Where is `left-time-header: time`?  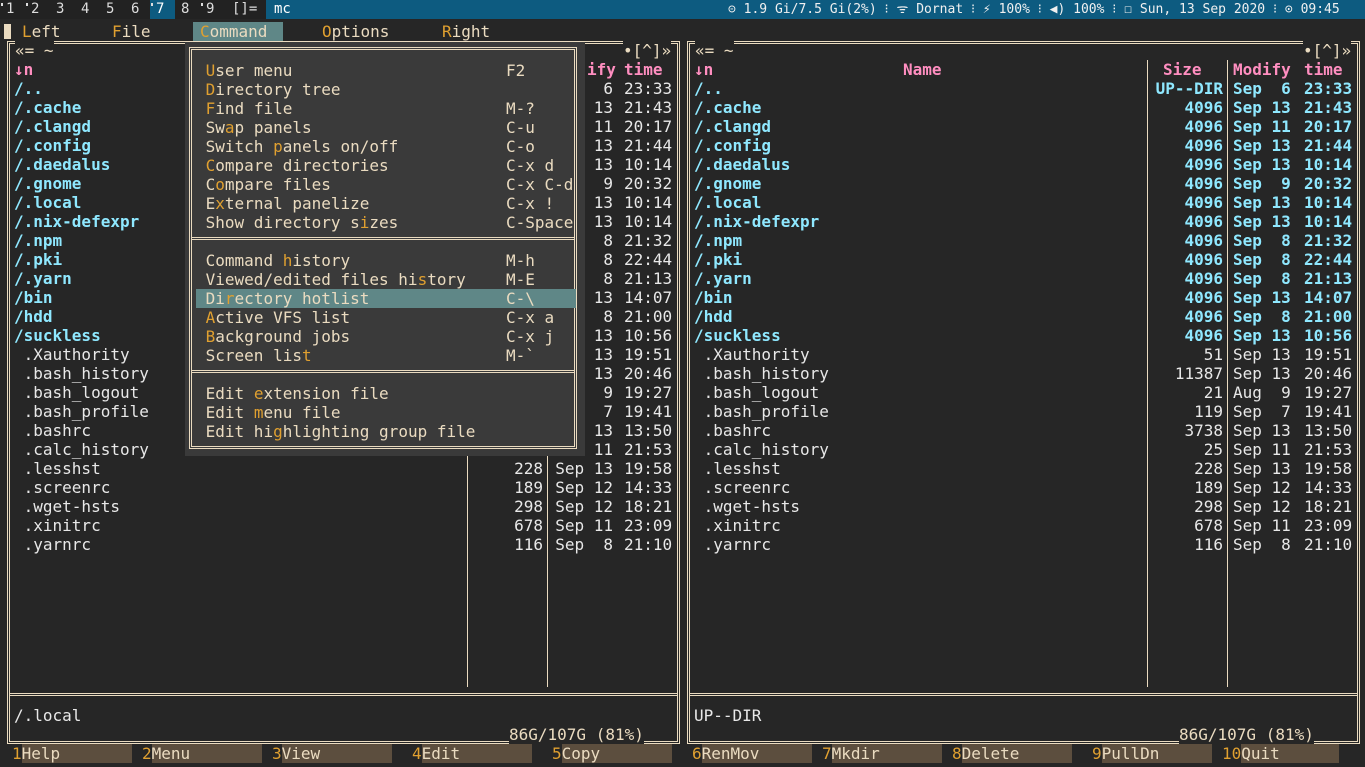 left-time-header: time is located at coordinates (643, 69).